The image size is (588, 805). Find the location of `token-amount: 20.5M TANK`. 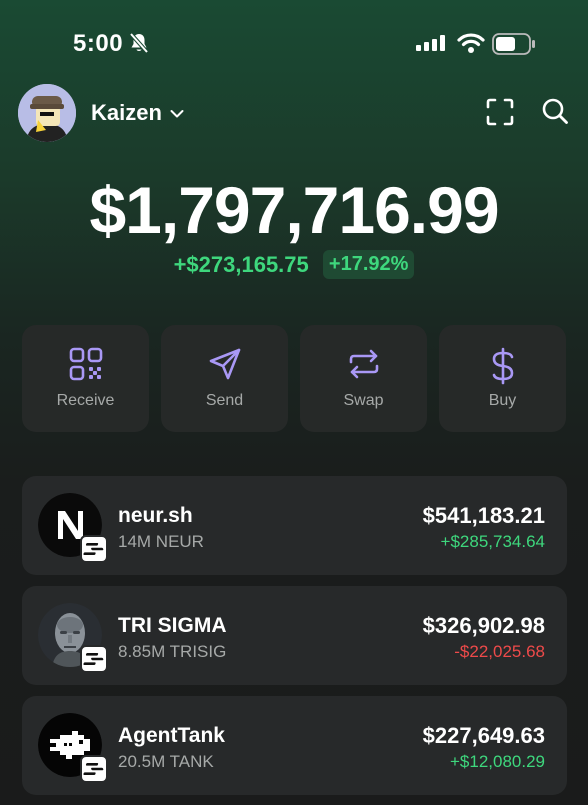

token-amount: 20.5M TANK is located at coordinates (166, 761).